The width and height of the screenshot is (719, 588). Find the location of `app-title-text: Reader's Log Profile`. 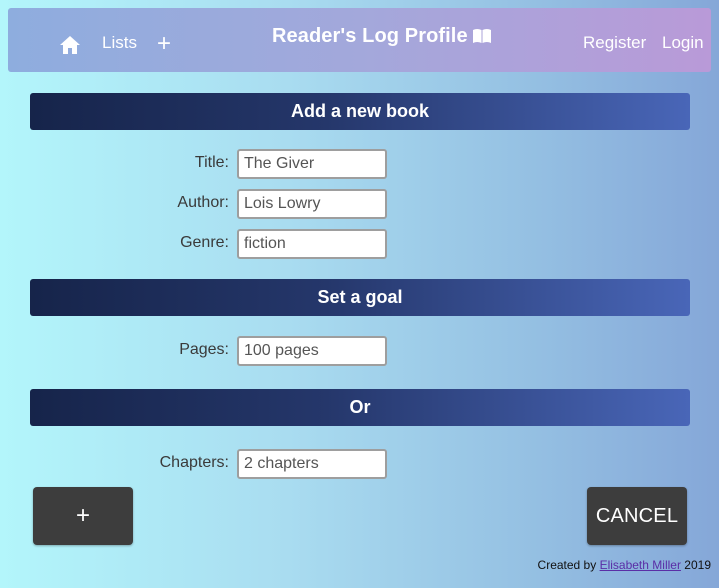

app-title-text: Reader's Log Profile is located at coordinates (370, 36).